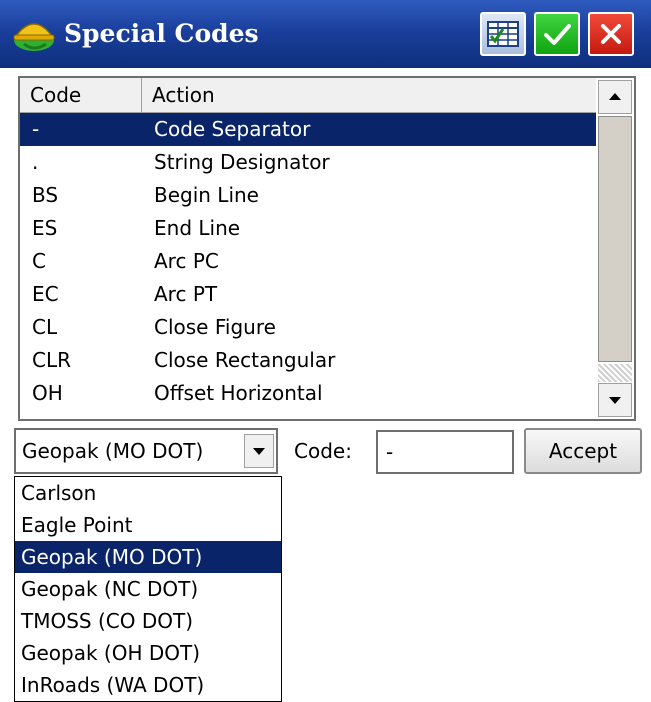  Describe the element at coordinates (308, 228) in the screenshot. I see `table-row: ES End Line` at that location.